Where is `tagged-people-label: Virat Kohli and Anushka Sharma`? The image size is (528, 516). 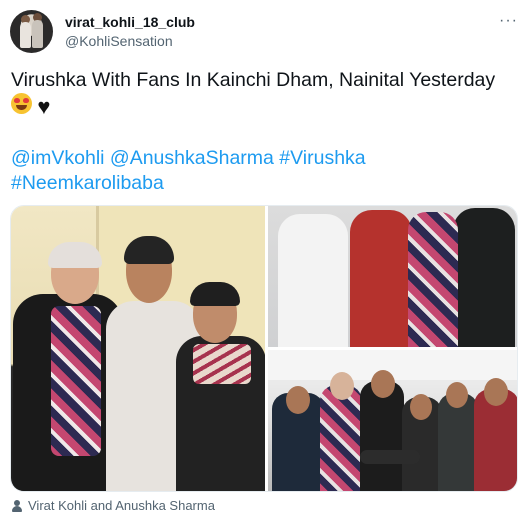 tagged-people-label: Virat Kohli and Anushka Sharma is located at coordinates (121, 505).